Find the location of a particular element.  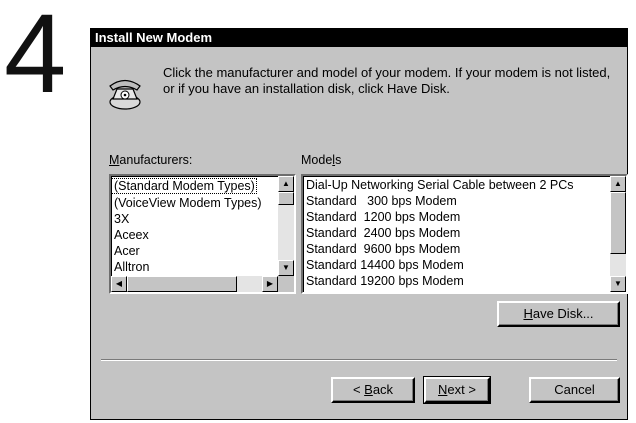

list-item: (Standard Modem Types) is located at coordinates (184, 186).